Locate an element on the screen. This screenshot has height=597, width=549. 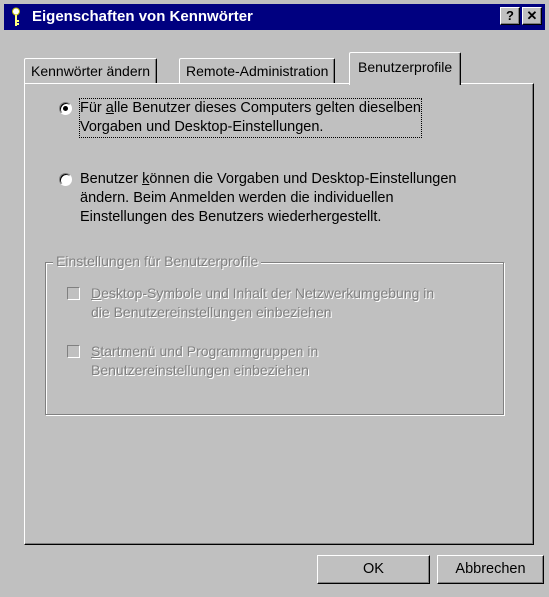
tab-label: Kennwörter ändern is located at coordinates (91, 71).